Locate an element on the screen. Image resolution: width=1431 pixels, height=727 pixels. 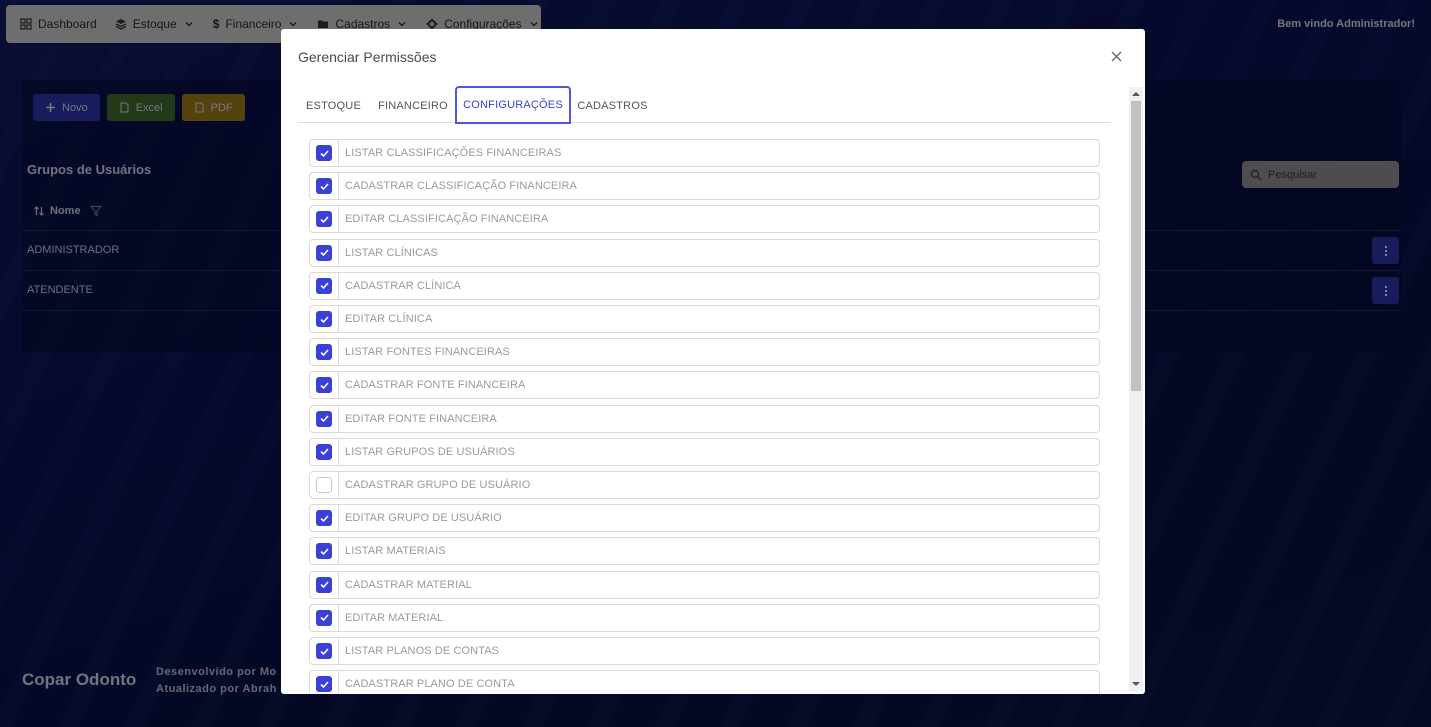
permission-label: CADASTRAR CLÍNICA is located at coordinates (403, 285).